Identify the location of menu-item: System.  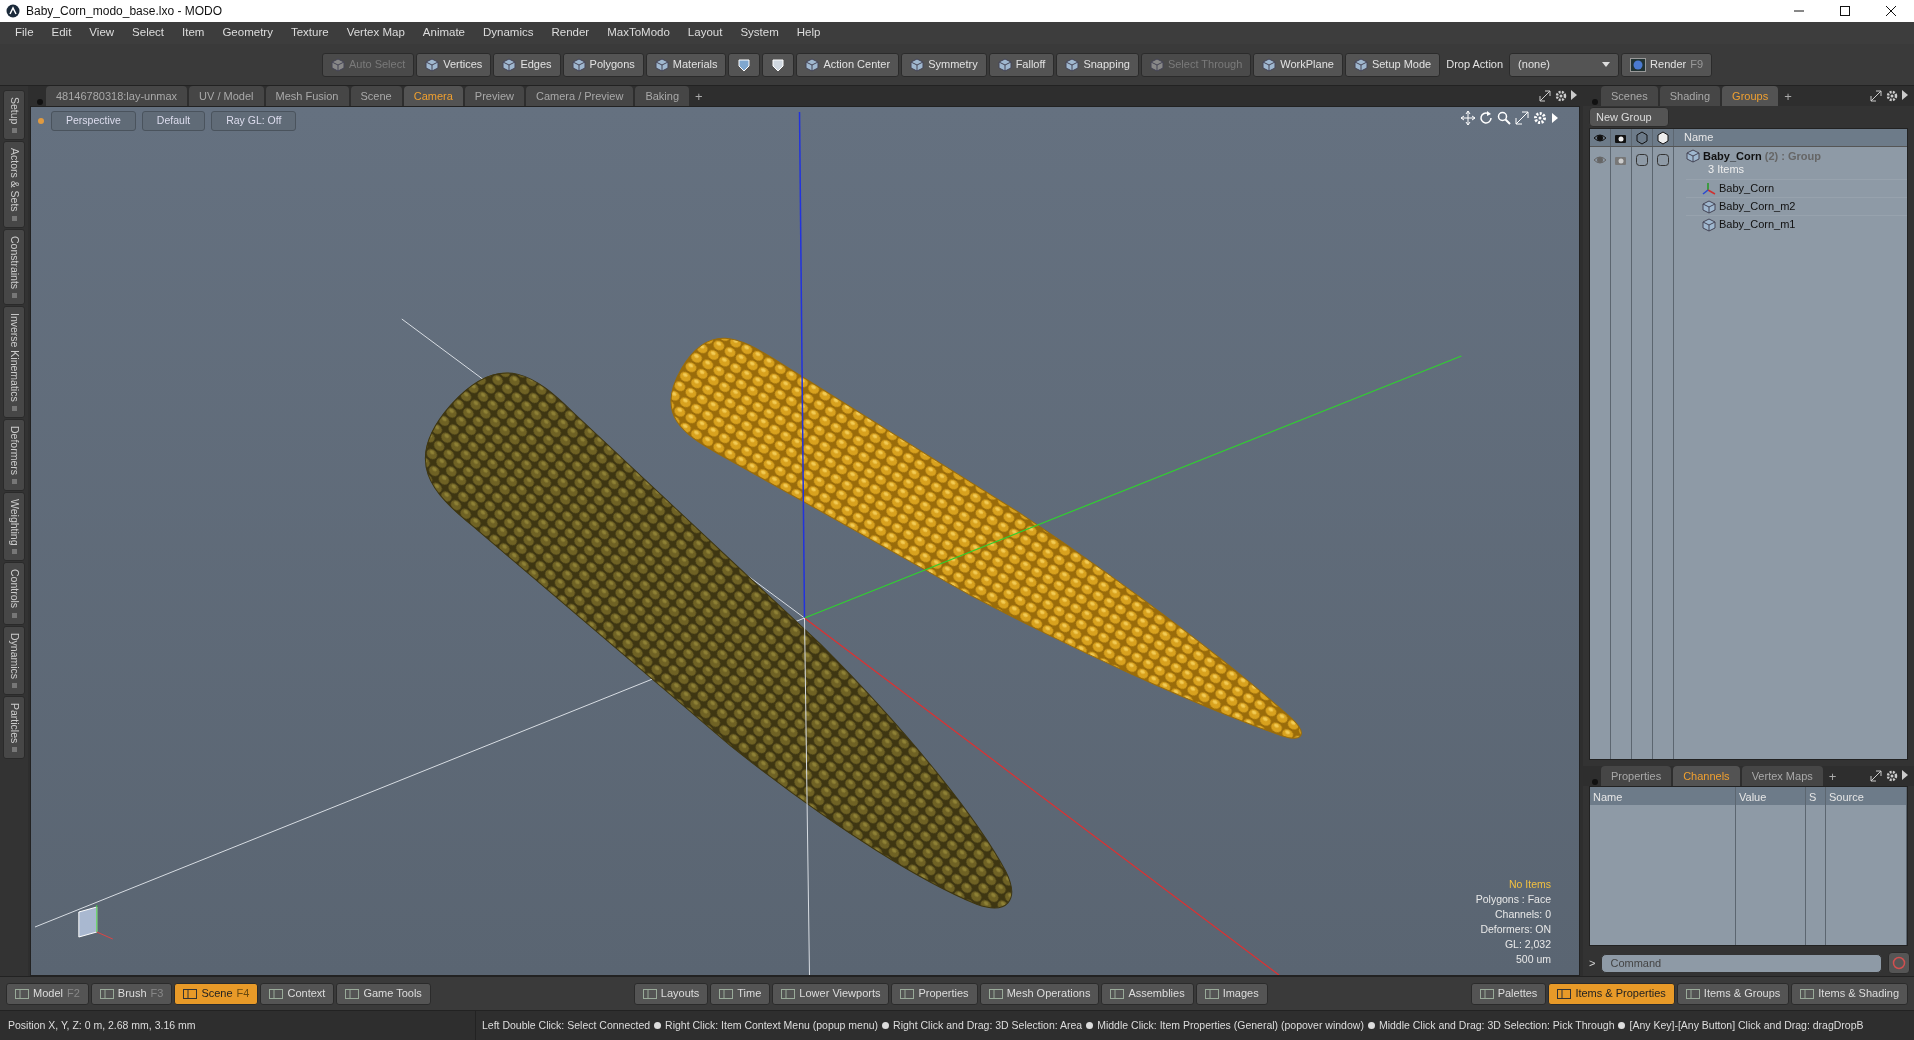
(759, 33).